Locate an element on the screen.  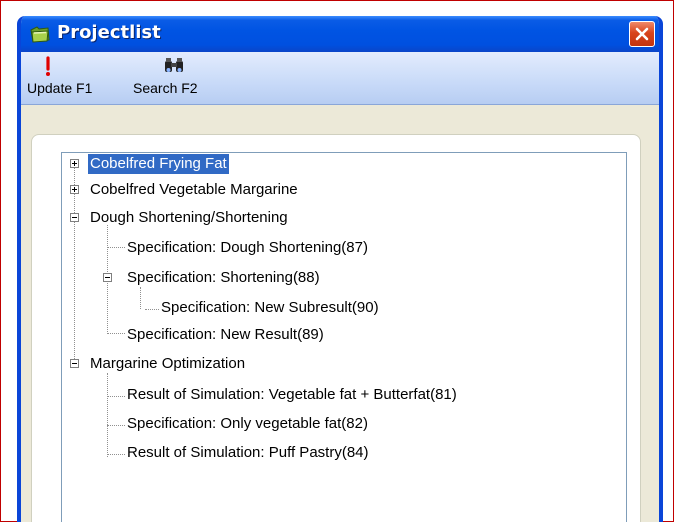
search-button: Search F2 is located at coordinates (179, 78).